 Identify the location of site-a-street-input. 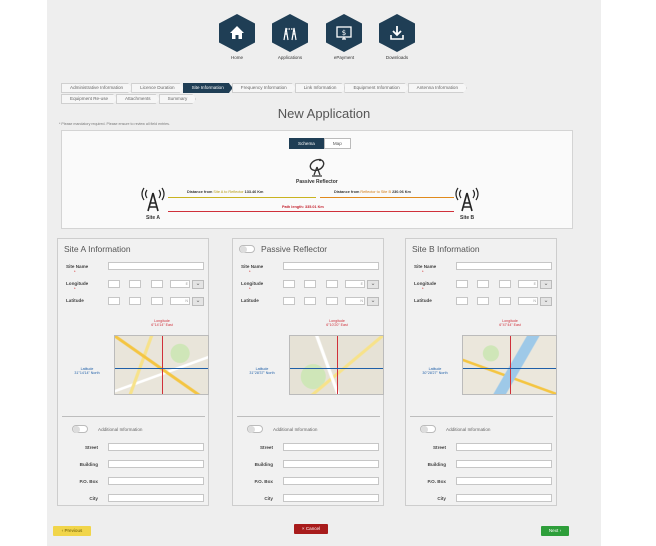
(156, 447).